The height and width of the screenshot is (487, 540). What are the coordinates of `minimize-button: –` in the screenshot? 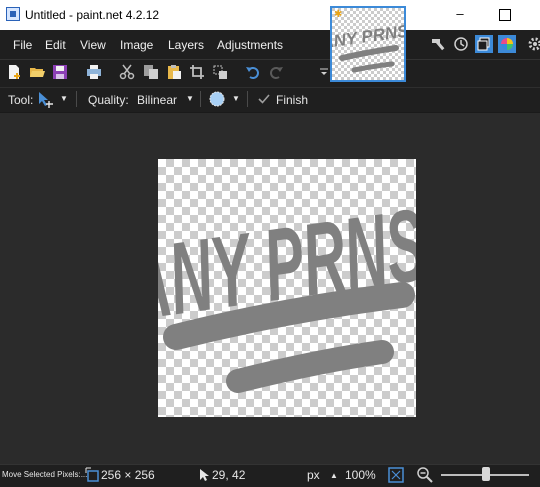 It's located at (460, 14).